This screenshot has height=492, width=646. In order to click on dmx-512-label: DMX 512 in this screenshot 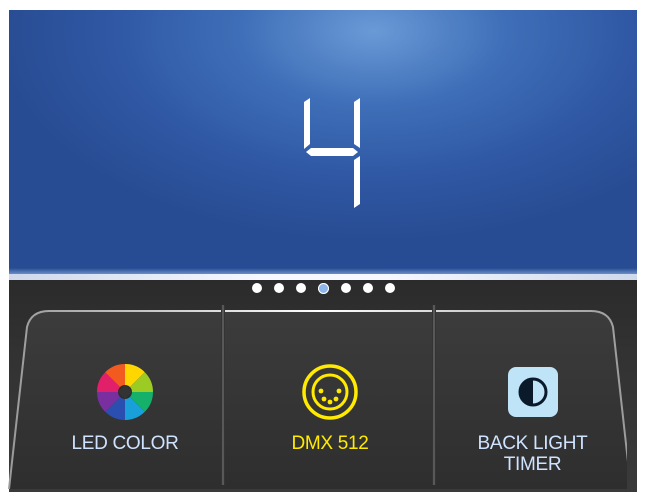, I will do `click(330, 443)`.